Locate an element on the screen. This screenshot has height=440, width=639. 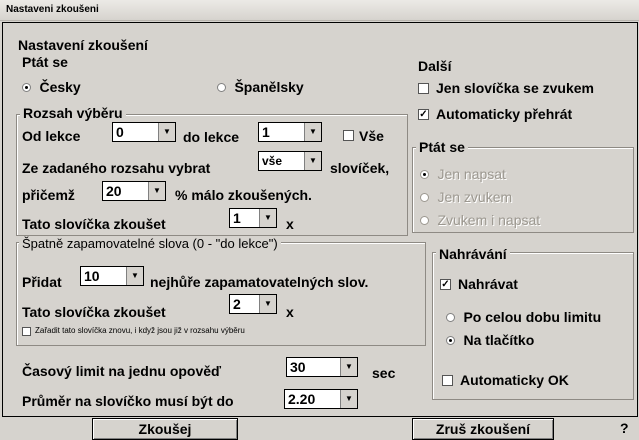
radio-po-celou-dobu-indicator is located at coordinates (450, 318).